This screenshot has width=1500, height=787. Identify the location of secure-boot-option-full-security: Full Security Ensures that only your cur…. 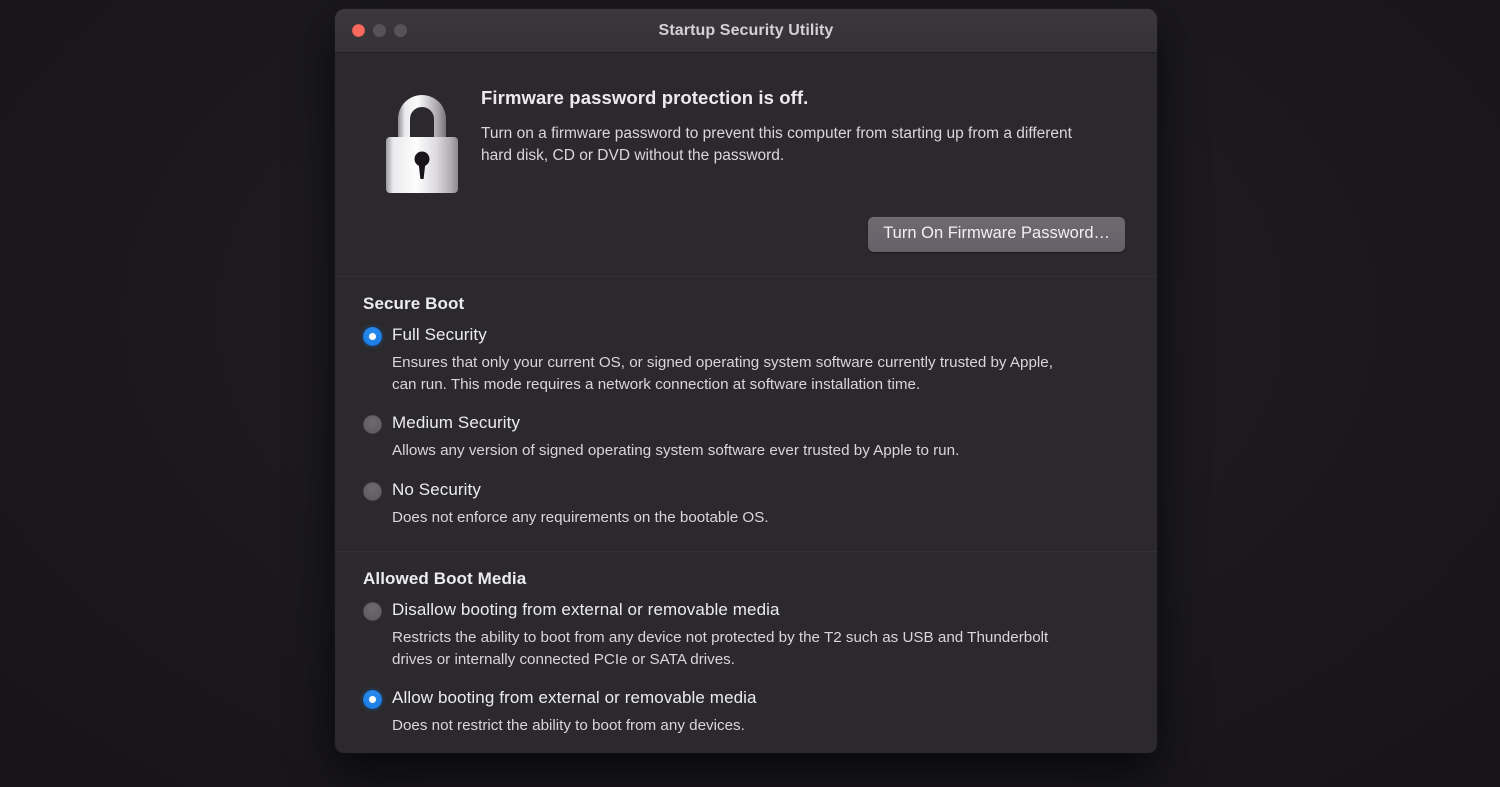
(746, 360).